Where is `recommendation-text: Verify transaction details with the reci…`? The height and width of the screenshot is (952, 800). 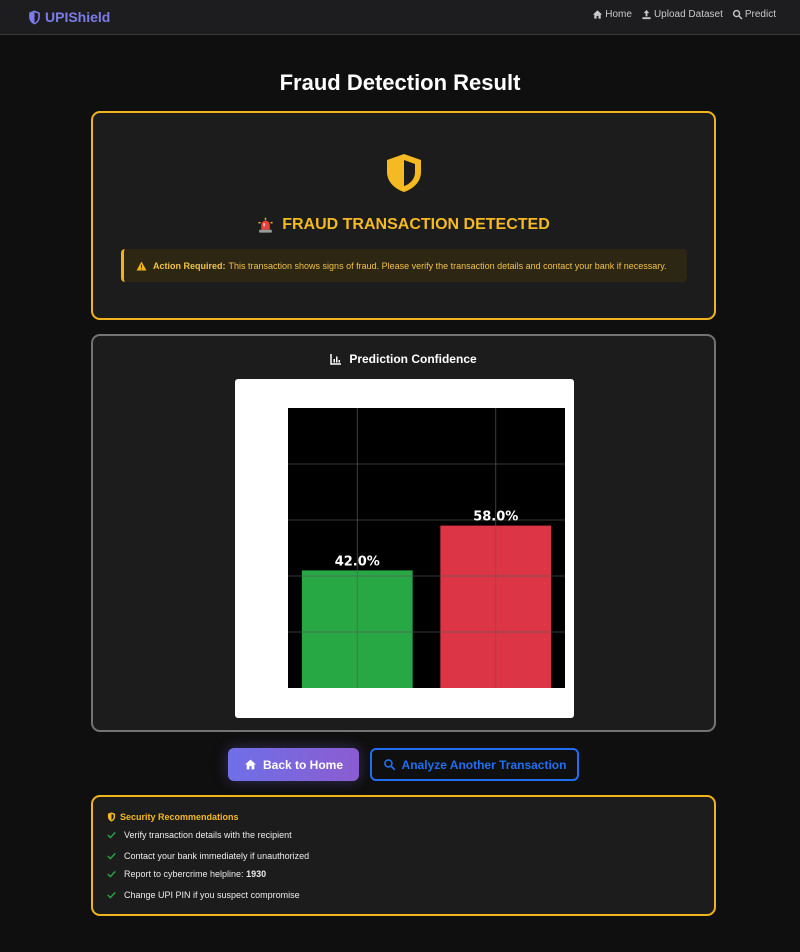 recommendation-text: Verify transaction details with the reci… is located at coordinates (208, 835).